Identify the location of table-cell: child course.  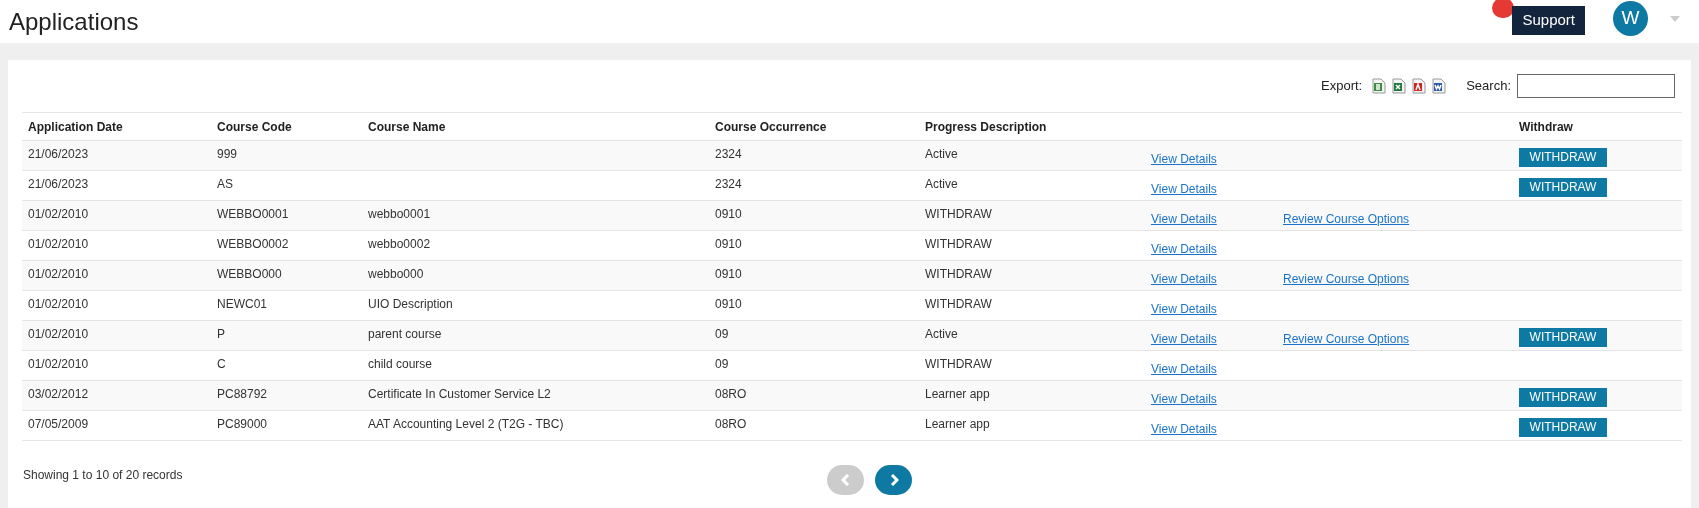
(400, 364).